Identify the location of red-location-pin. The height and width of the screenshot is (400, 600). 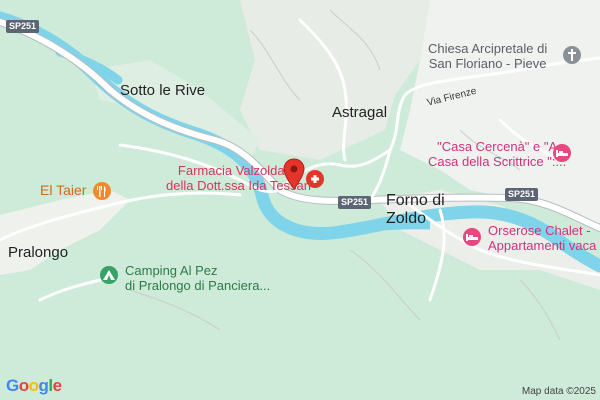
(294, 174).